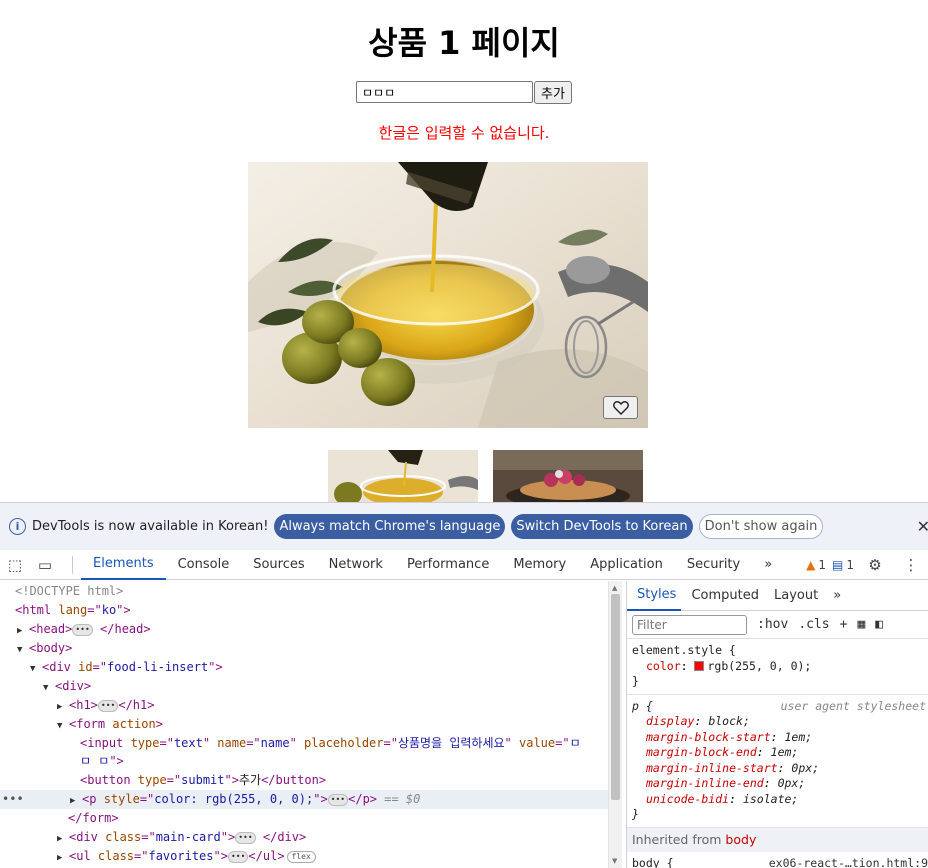 The width and height of the screenshot is (928, 868). I want to click on dom-div-main-card: ▶ <div class="main-card"> ••• </div>, so click(181, 837).